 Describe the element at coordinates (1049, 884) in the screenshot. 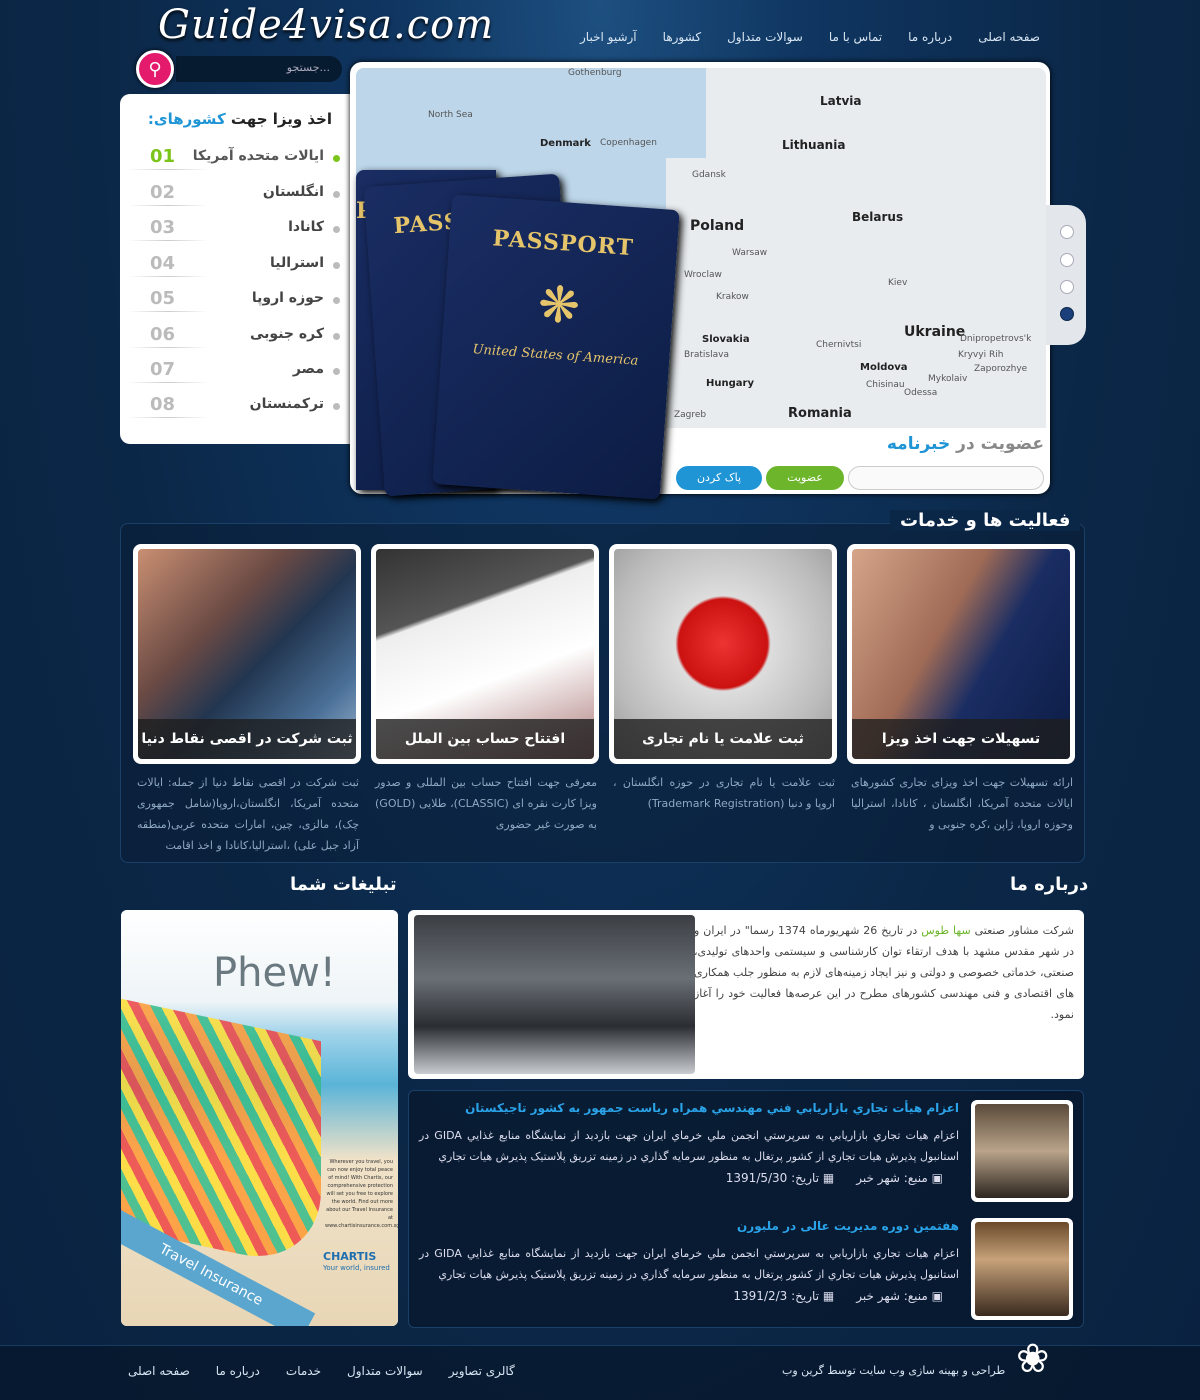

I see `about-heading: درباره ما` at that location.